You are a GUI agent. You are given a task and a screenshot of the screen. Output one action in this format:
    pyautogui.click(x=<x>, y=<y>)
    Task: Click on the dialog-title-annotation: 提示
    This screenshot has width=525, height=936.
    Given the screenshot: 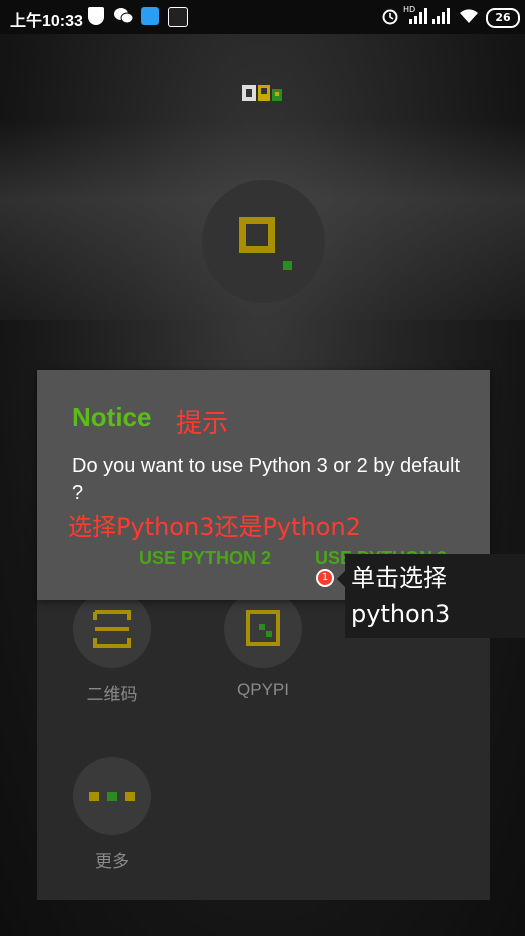 What is the action you would take?
    pyautogui.click(x=202, y=424)
    